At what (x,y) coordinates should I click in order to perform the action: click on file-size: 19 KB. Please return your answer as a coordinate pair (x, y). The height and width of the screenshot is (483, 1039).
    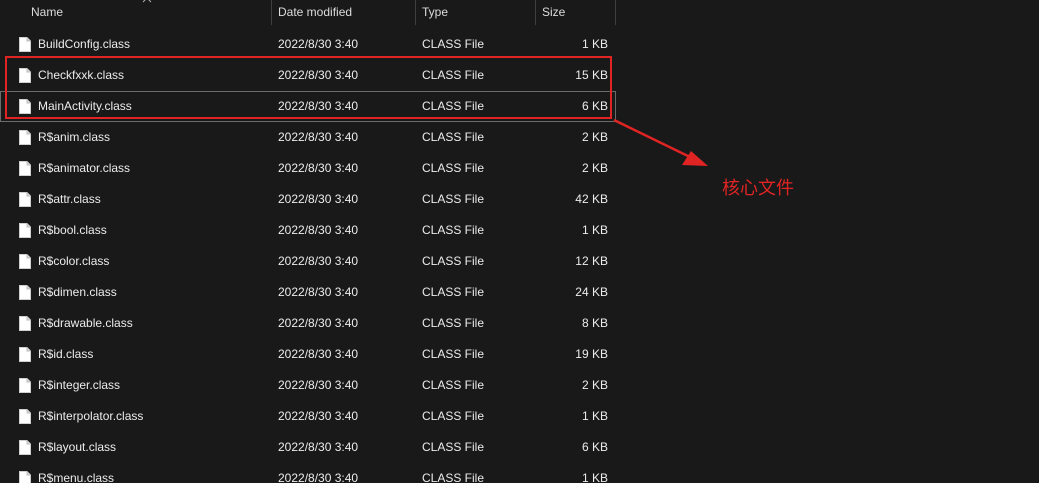
    Looking at the image, I should click on (591, 354).